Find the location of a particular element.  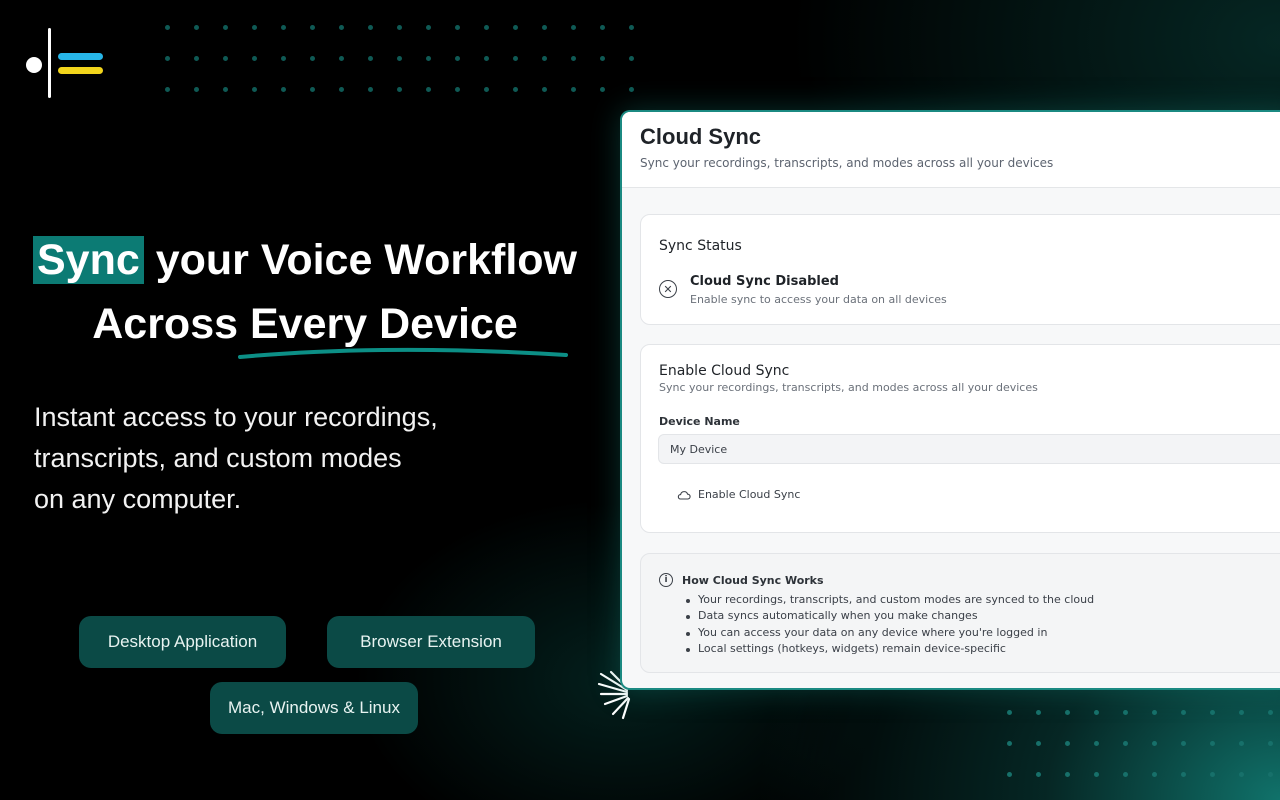

logo-dot is located at coordinates (34, 65).